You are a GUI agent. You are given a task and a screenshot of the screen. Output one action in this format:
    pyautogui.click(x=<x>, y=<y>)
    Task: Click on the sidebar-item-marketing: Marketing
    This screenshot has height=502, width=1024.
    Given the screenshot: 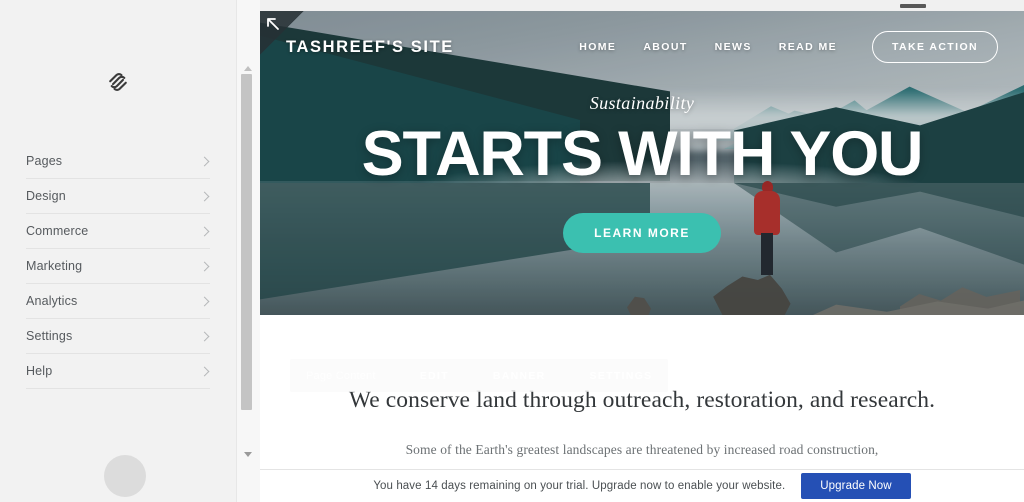 What is the action you would take?
    pyautogui.click(x=118, y=266)
    